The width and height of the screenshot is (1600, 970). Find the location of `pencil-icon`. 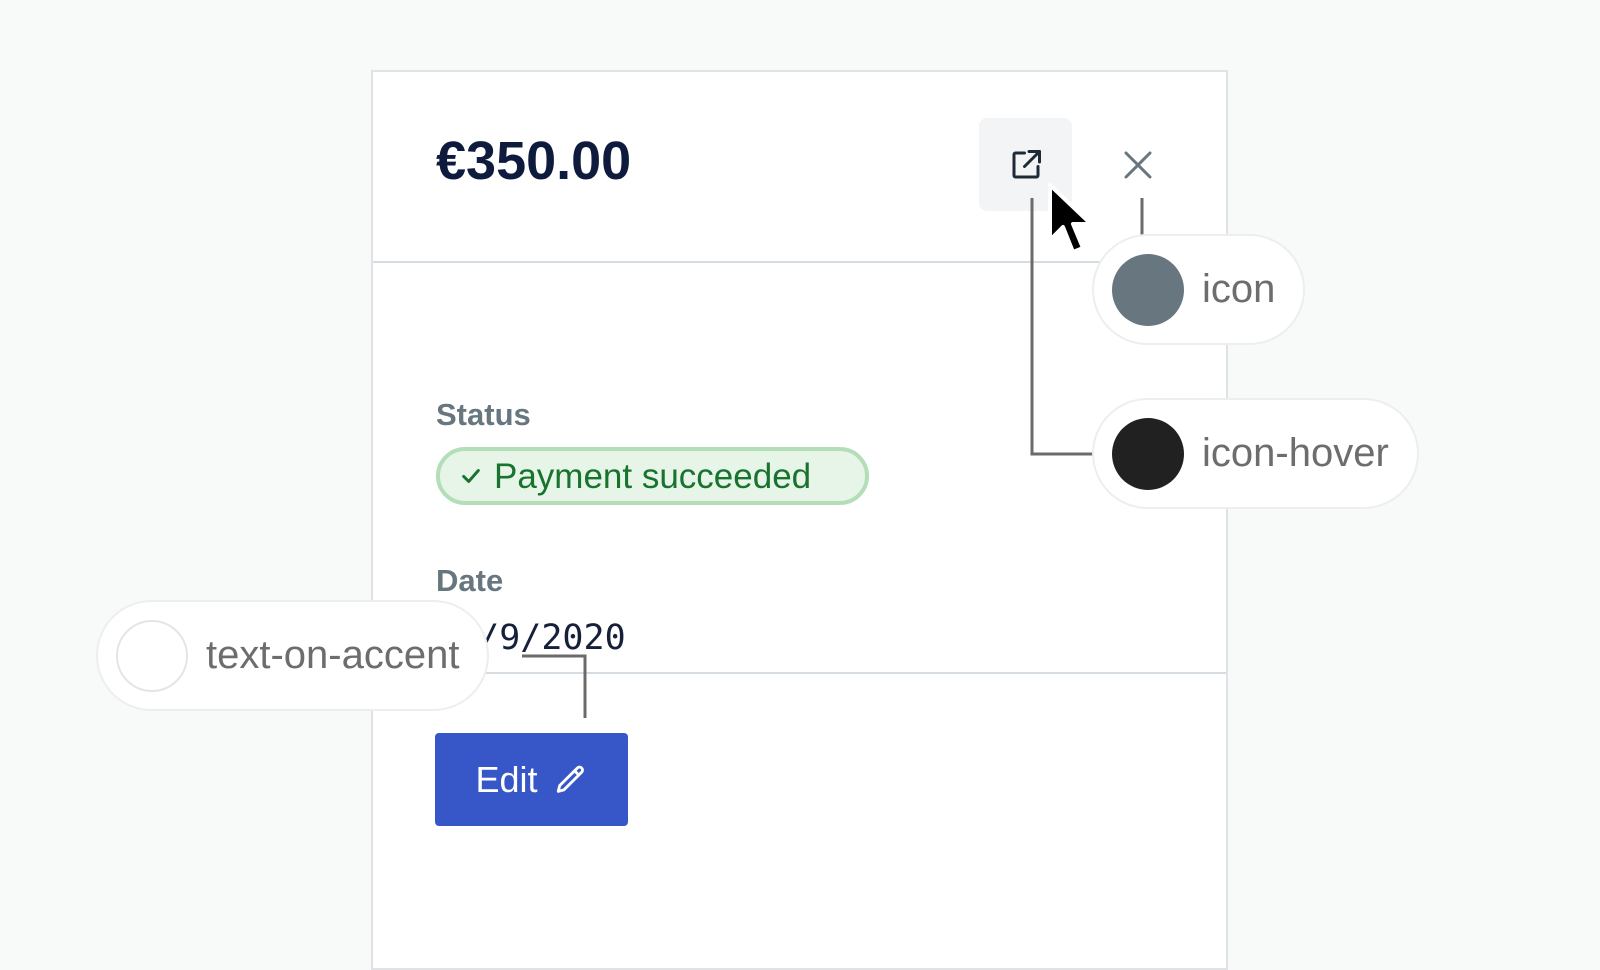

pencil-icon is located at coordinates (570, 779).